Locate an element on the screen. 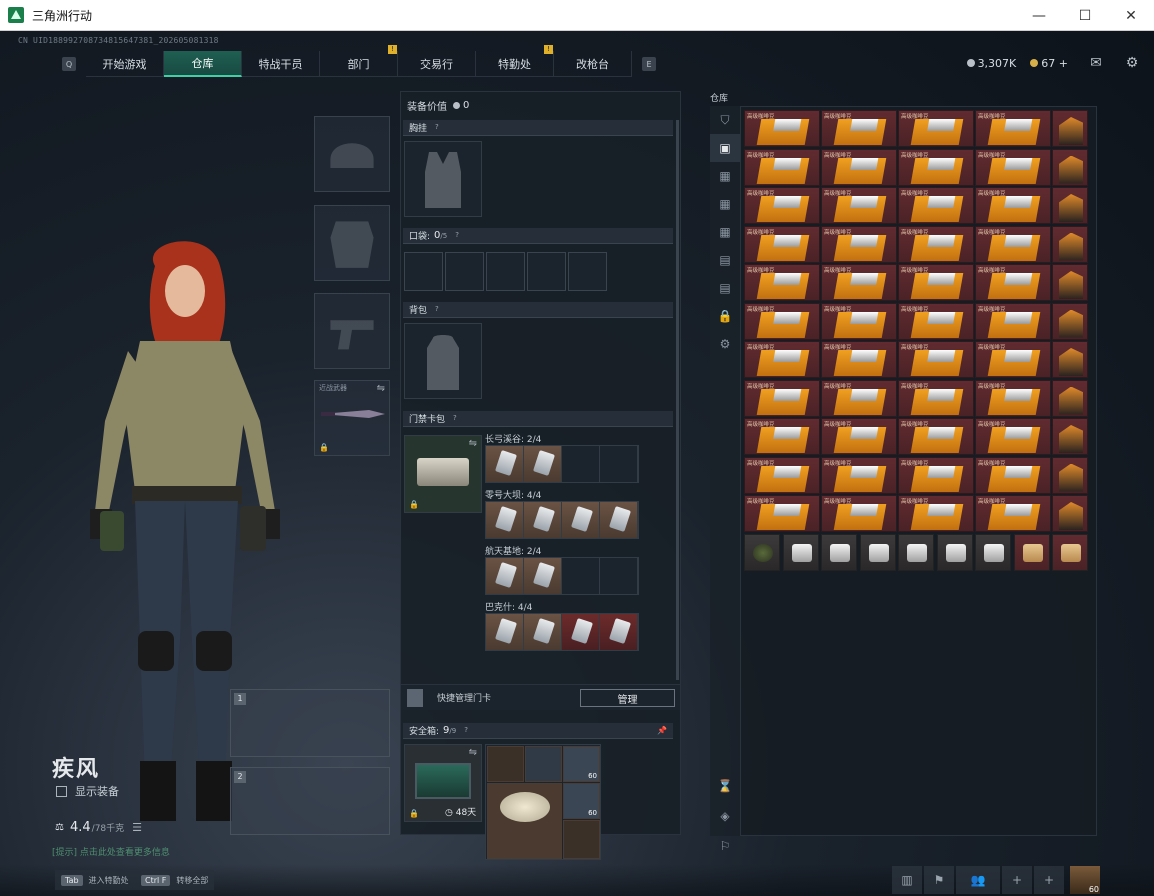  filter-icon: ⚐ is located at coordinates (725, 846).